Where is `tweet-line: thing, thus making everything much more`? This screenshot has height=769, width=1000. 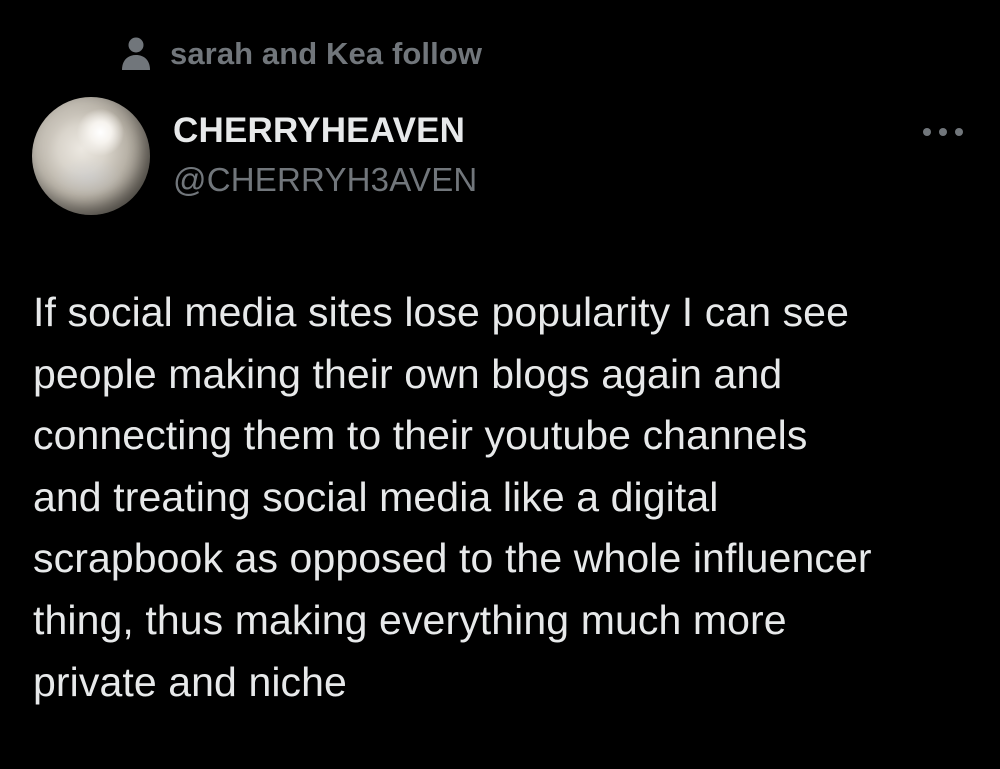
tweet-line: thing, thus making everything much more is located at coordinates (410, 619).